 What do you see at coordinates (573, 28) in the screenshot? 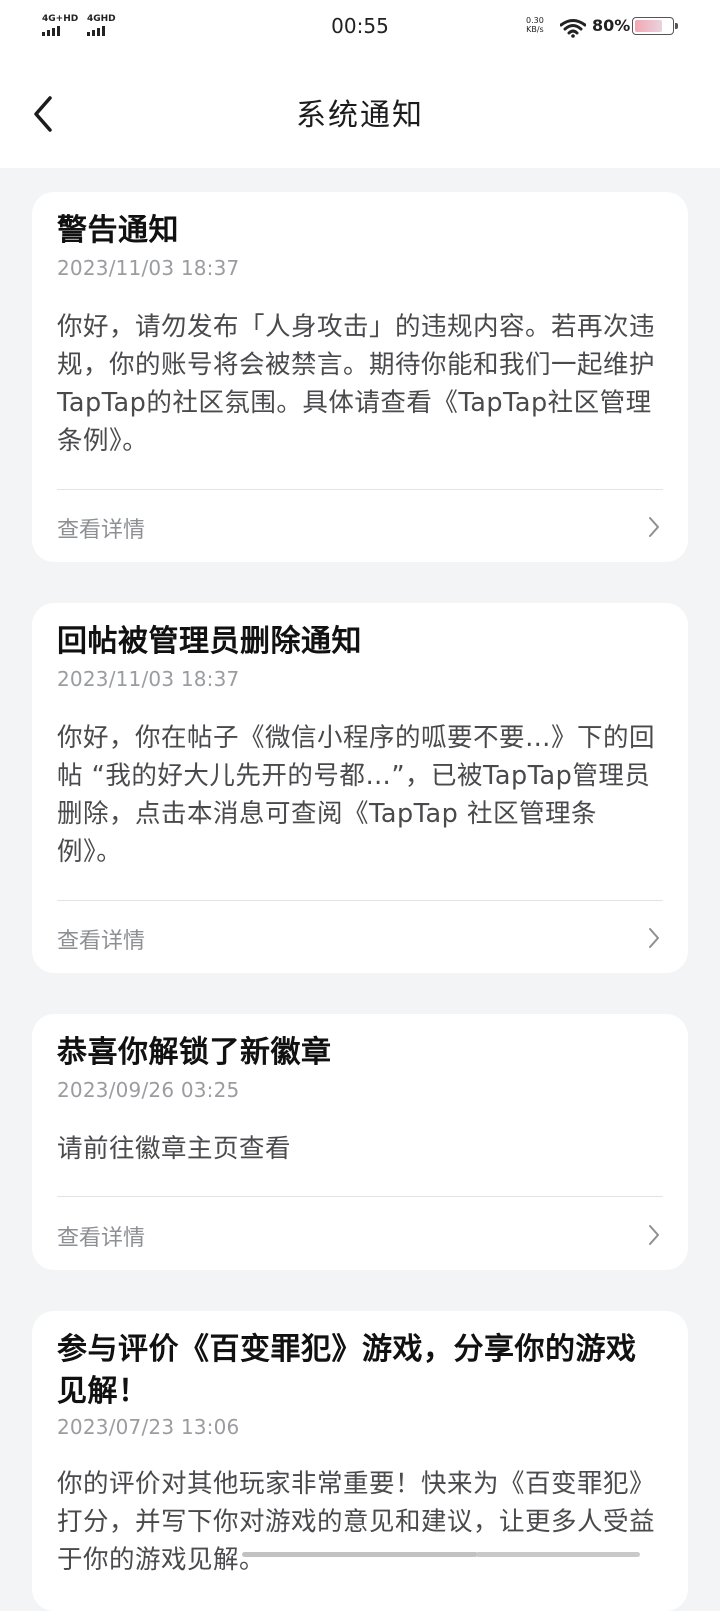
I see `wifi-icon` at bounding box center [573, 28].